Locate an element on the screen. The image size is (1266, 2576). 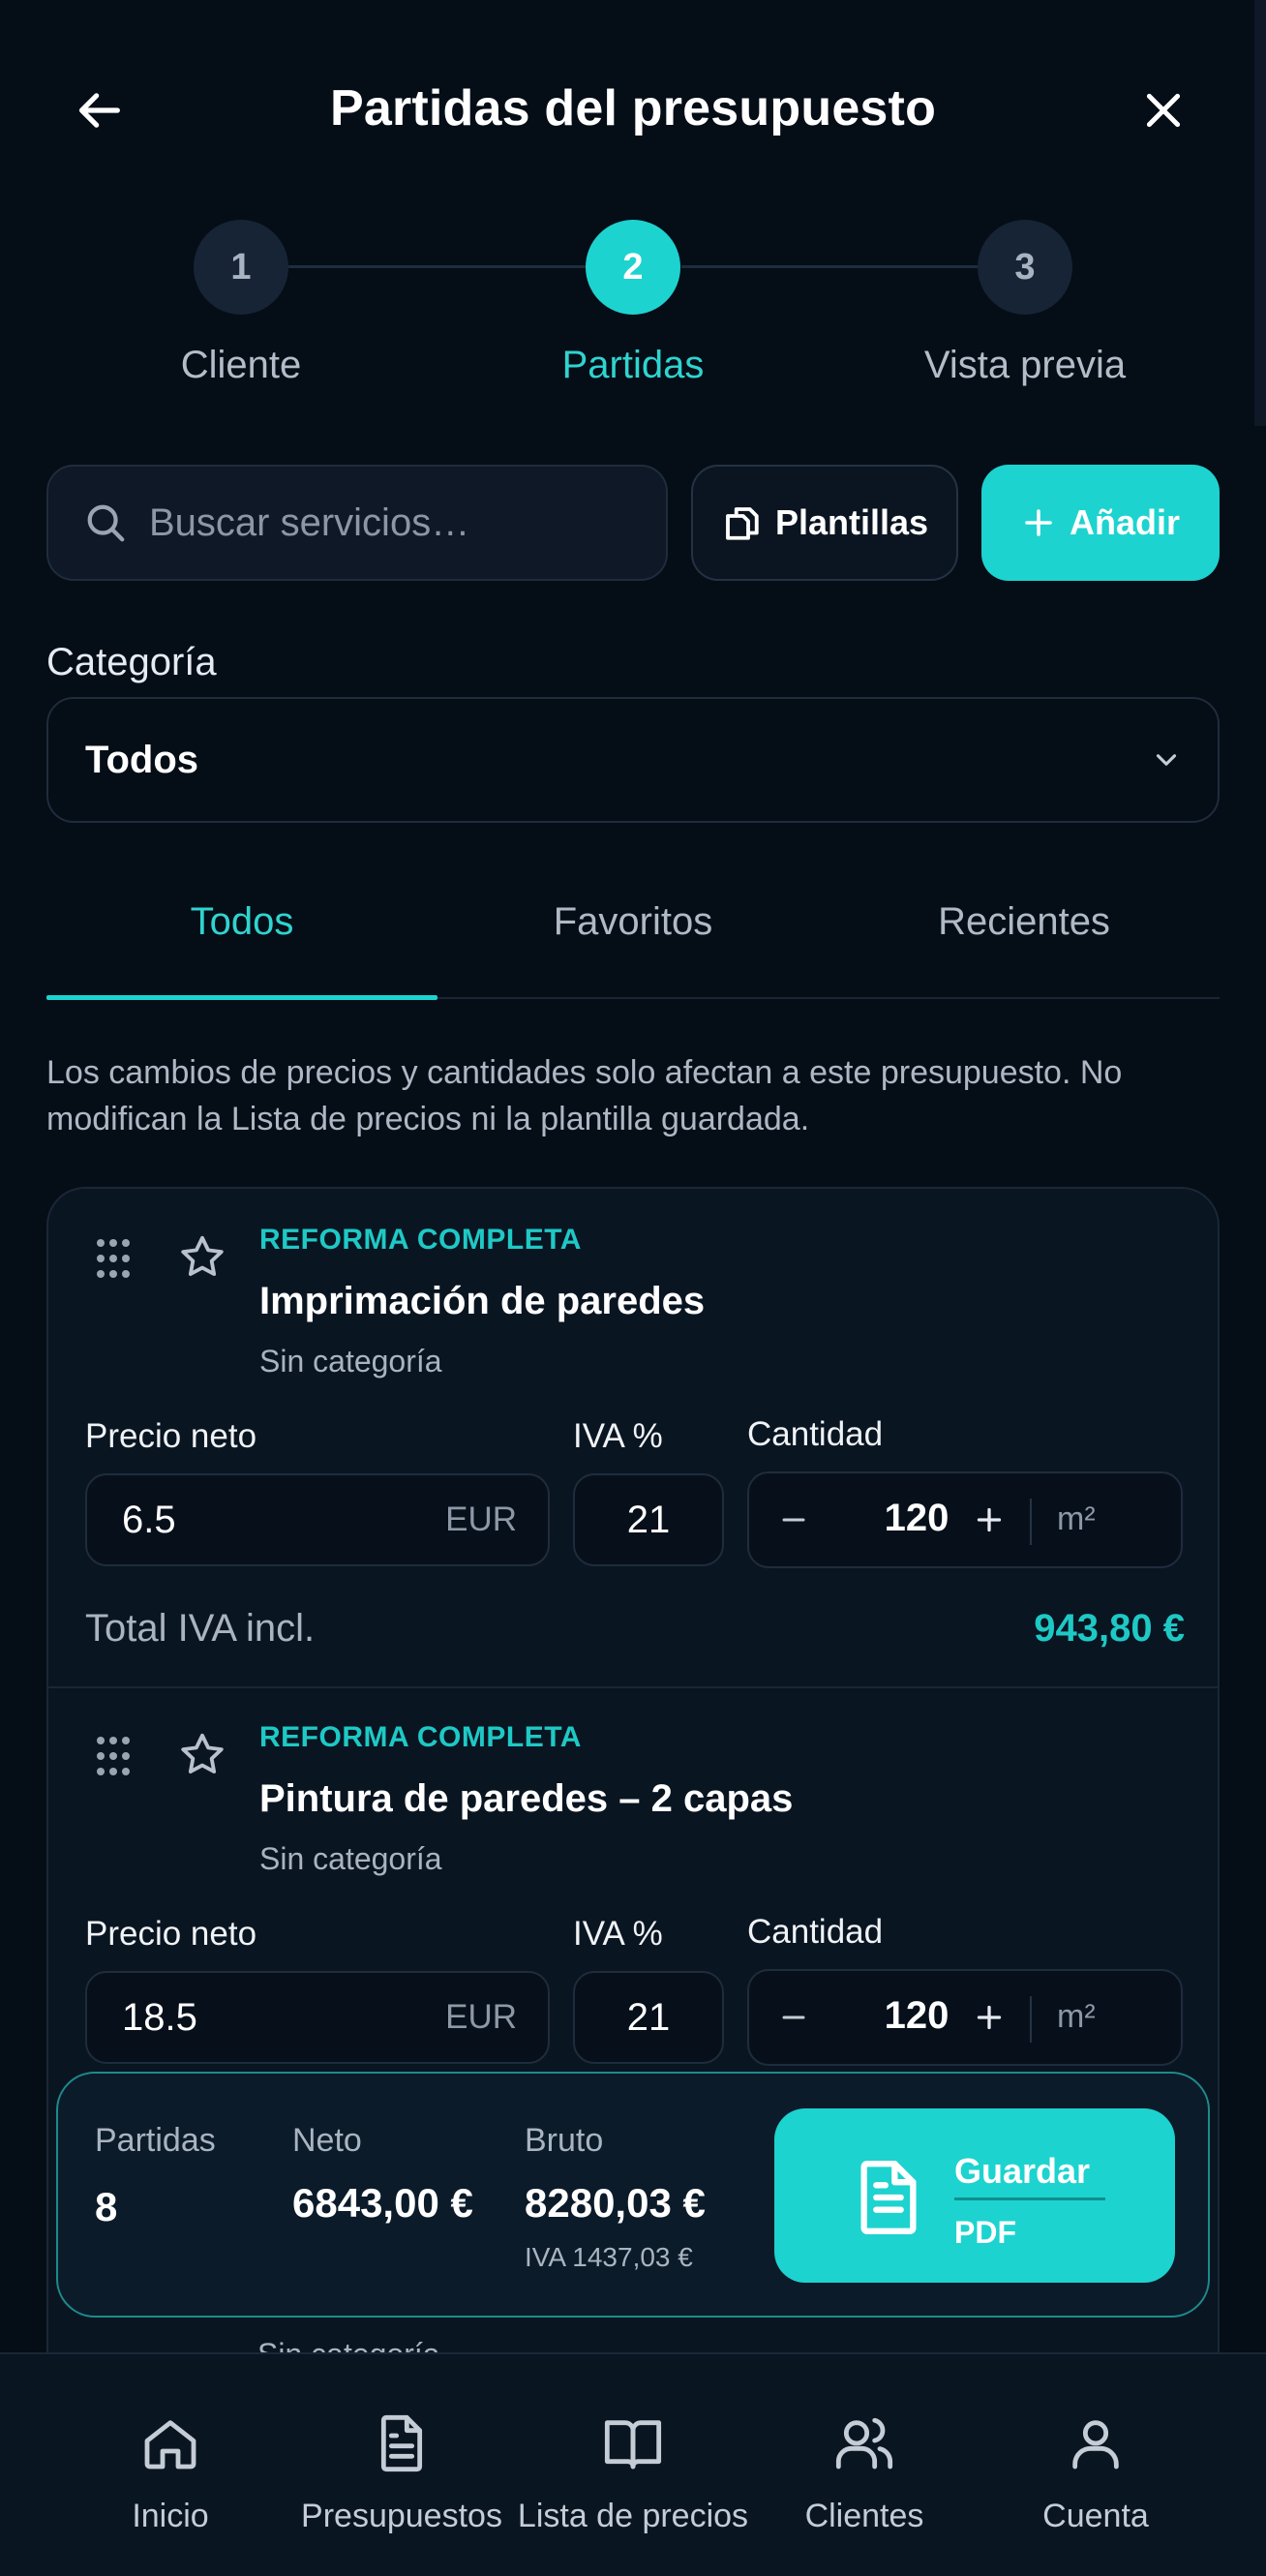
nav-label: Cuenta is located at coordinates (1095, 2516).